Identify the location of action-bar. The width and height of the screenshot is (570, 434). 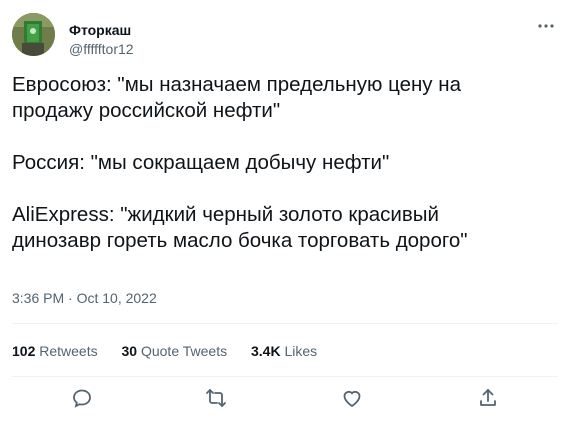
(285, 401).